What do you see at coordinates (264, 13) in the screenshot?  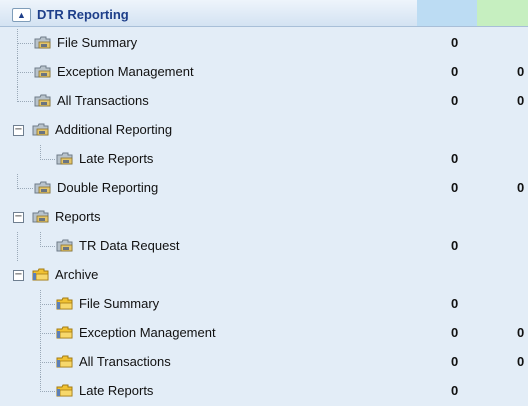 I see `panel-header: ▲ DTR Reporting` at bounding box center [264, 13].